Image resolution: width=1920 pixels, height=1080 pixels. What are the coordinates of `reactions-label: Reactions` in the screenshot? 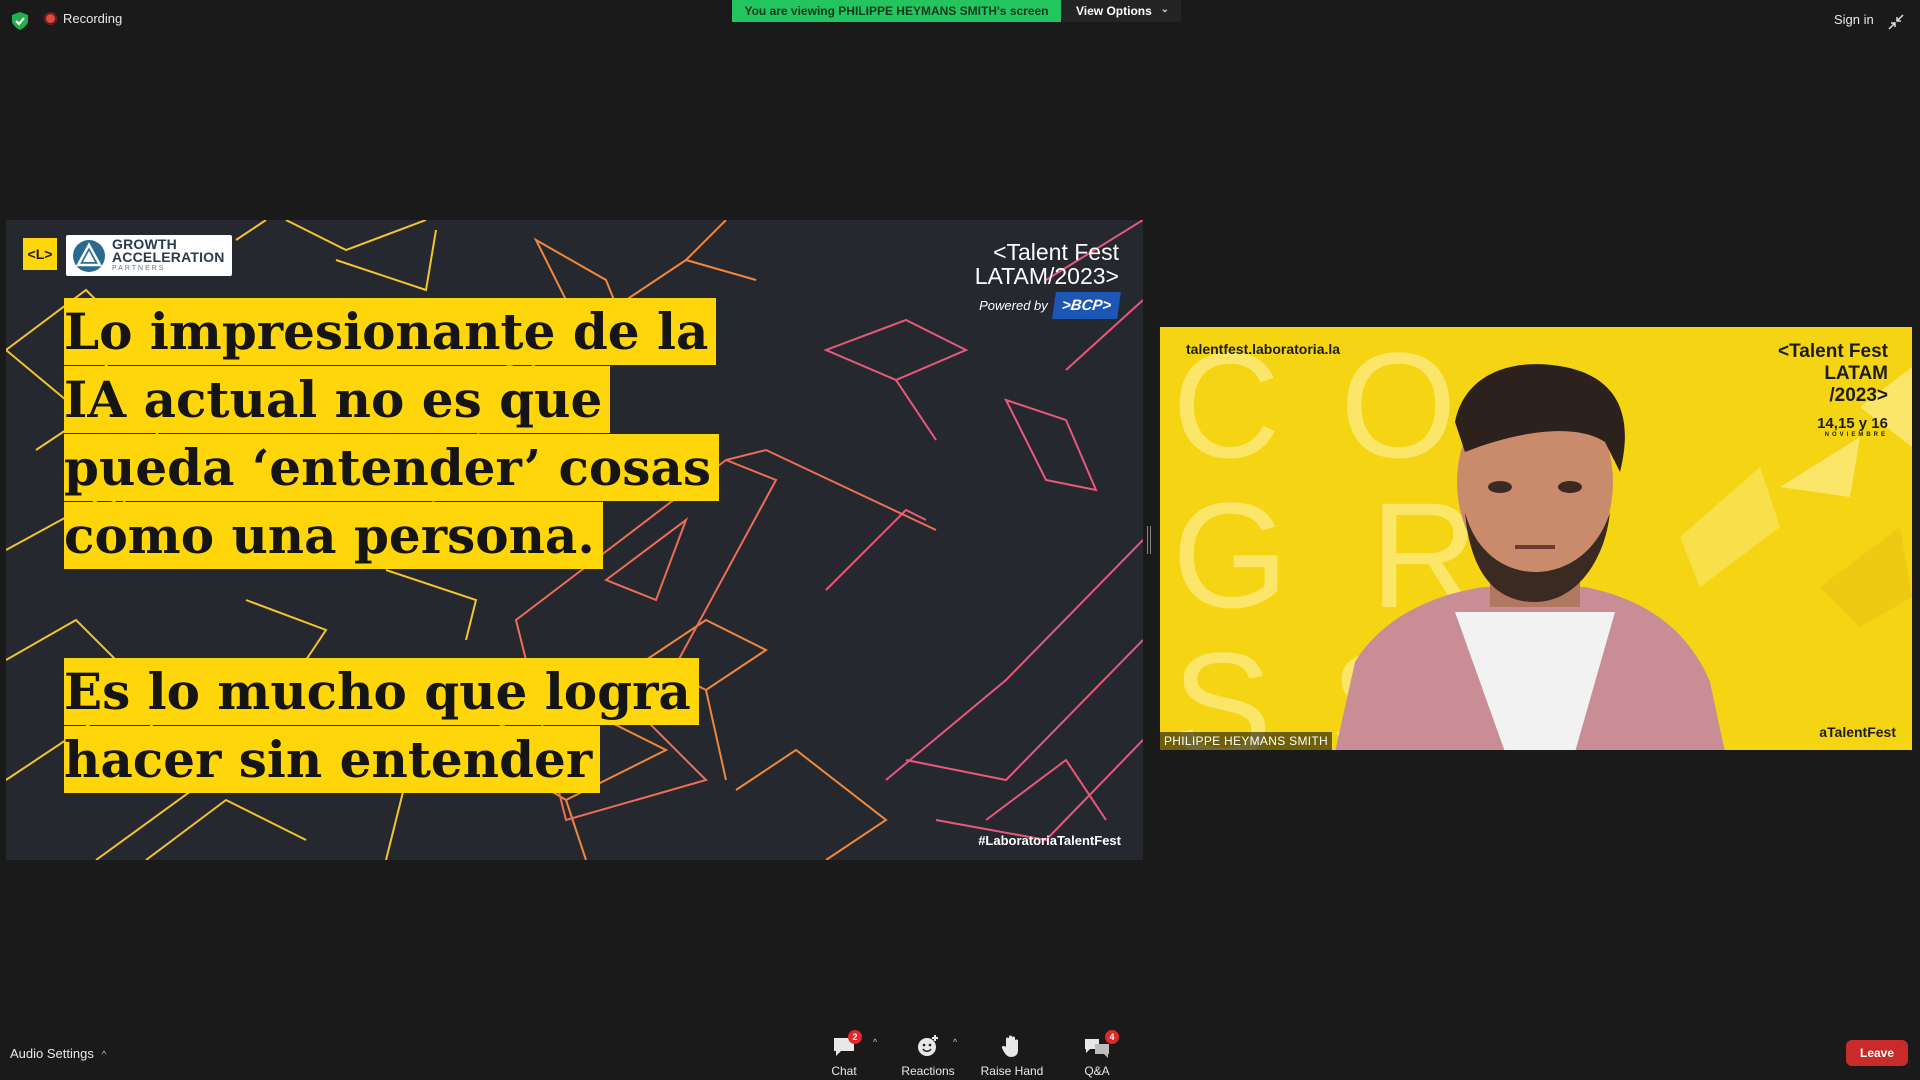 It's located at (928, 1071).